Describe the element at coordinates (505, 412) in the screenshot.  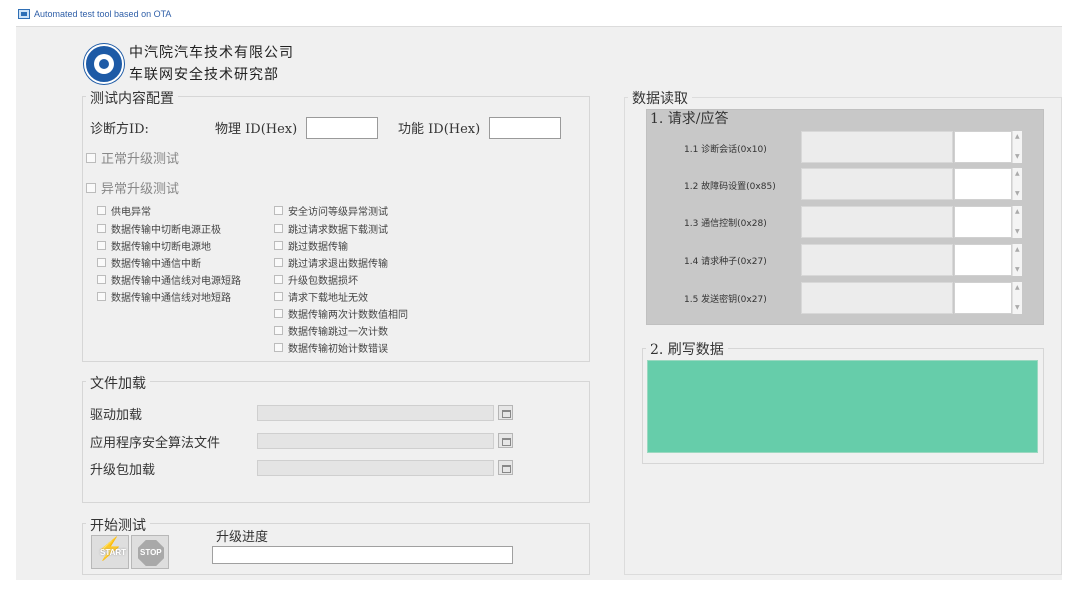
I see `driver-load-browse-button` at that location.